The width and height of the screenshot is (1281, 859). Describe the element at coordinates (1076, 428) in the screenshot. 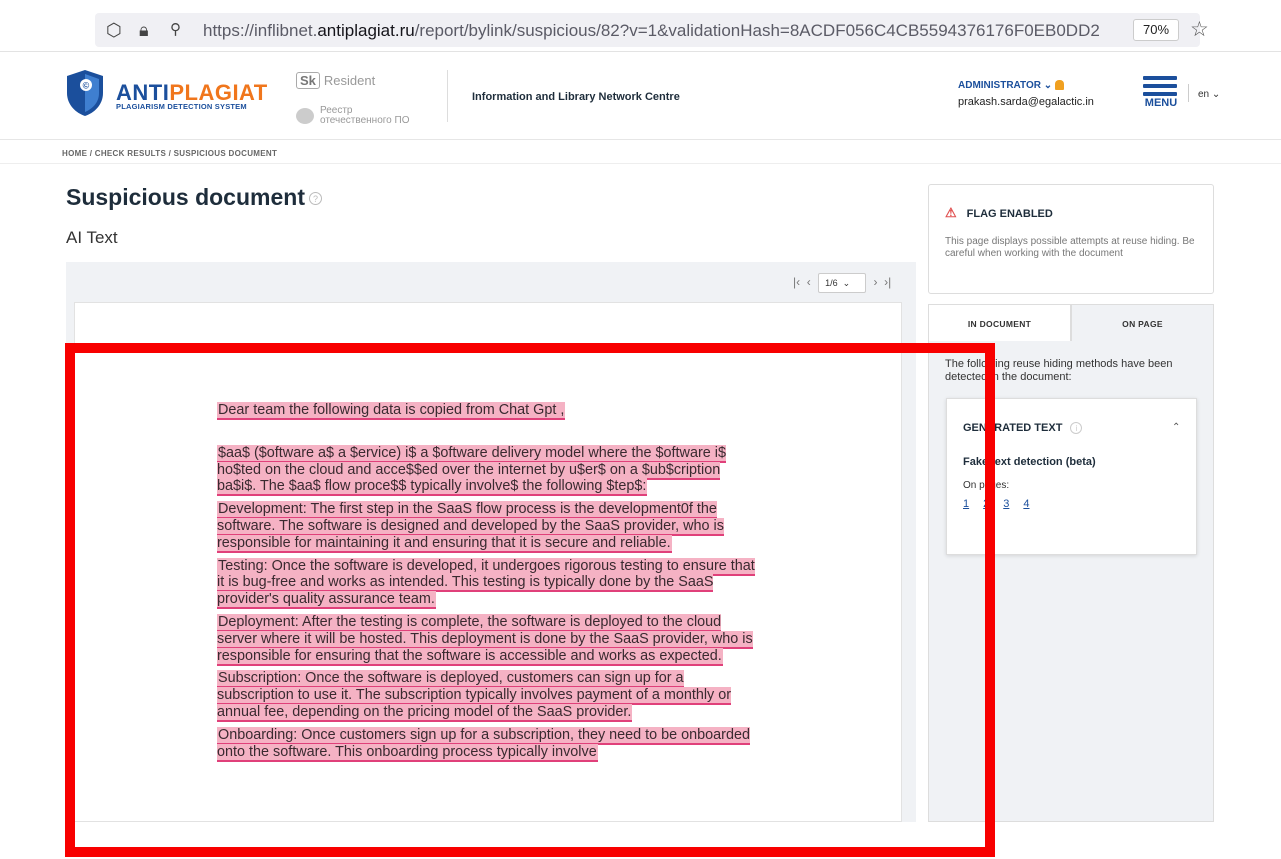

I see `info-icon: i` at that location.